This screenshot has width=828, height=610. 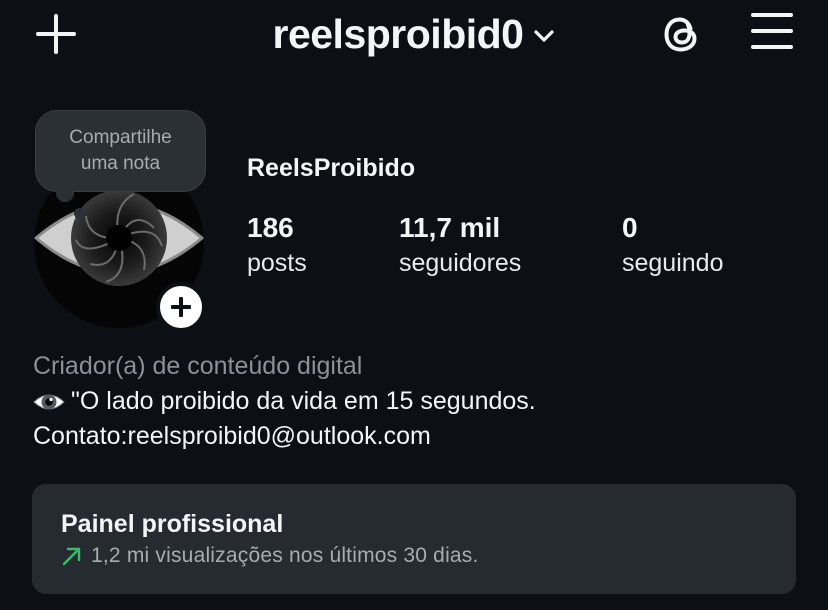 I want to click on trend-up-arrow-icon, so click(x=71, y=556).